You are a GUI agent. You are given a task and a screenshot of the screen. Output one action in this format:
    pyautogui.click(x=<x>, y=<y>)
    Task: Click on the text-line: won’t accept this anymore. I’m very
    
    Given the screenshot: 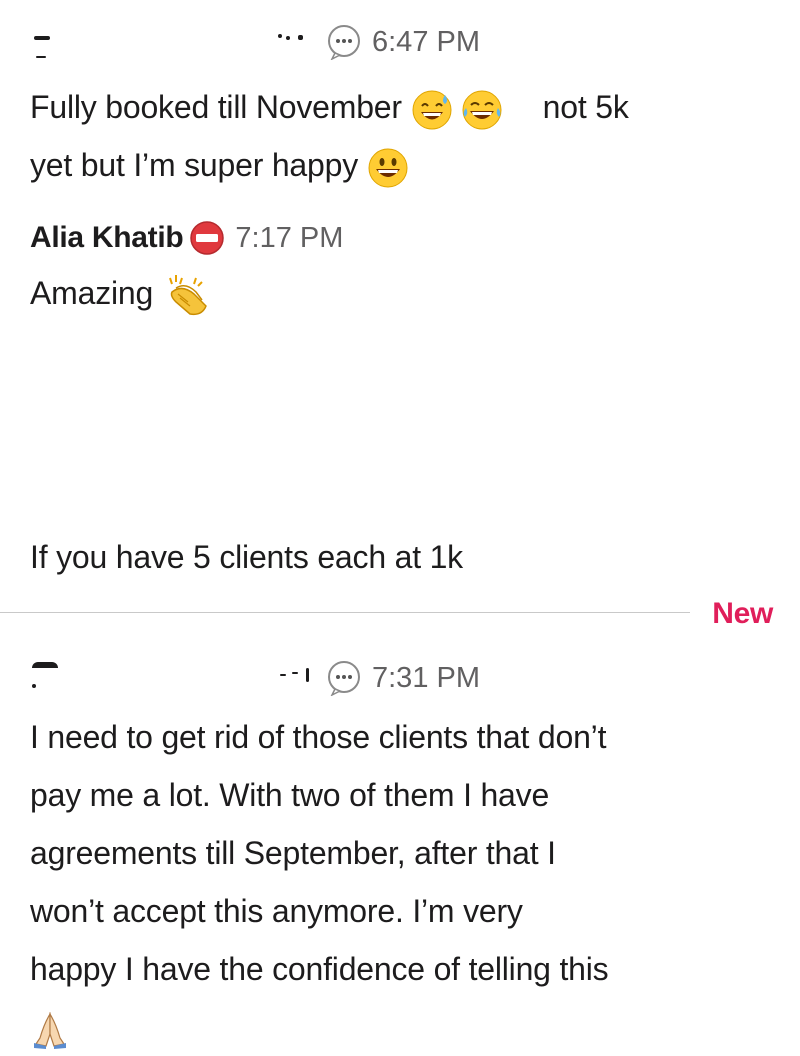 What is the action you would take?
    pyautogui.click(x=276, y=911)
    